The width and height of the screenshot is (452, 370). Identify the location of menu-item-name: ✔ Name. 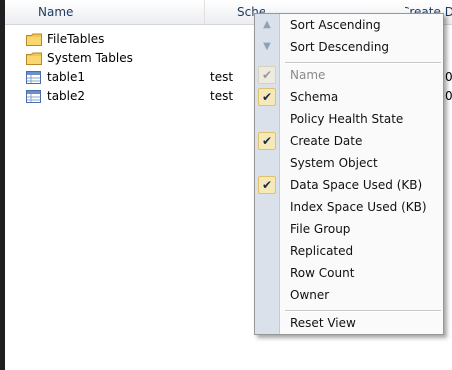
(349, 75).